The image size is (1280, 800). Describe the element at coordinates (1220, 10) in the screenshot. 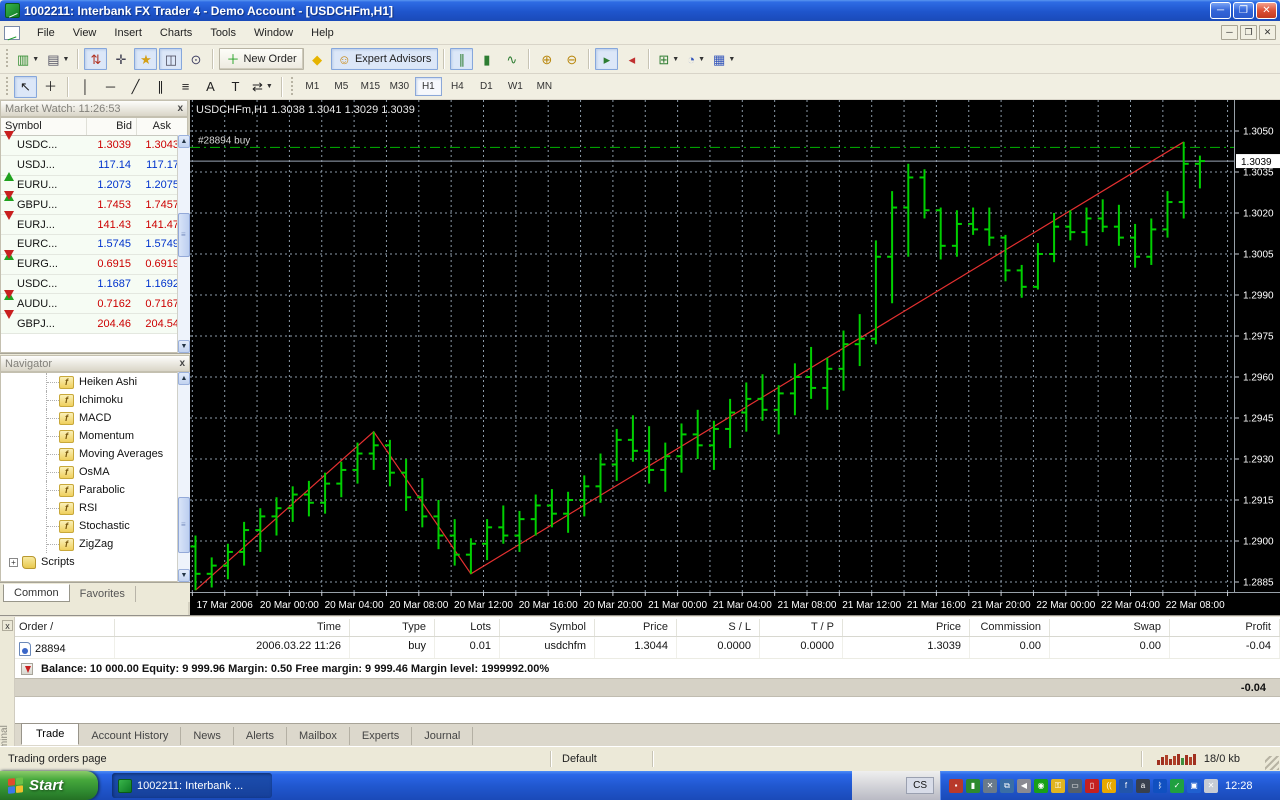

I see `minimize-button: ─` at that location.